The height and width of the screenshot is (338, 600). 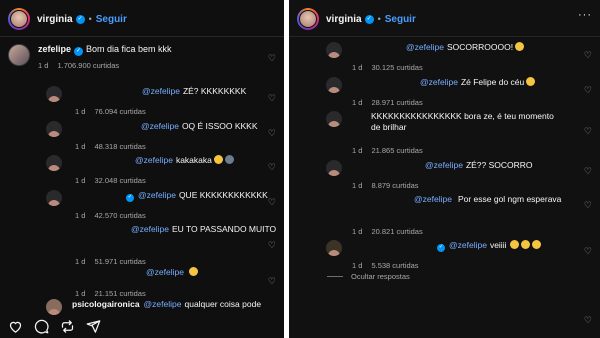 I want to click on heart-icon, so click(x=15, y=326).